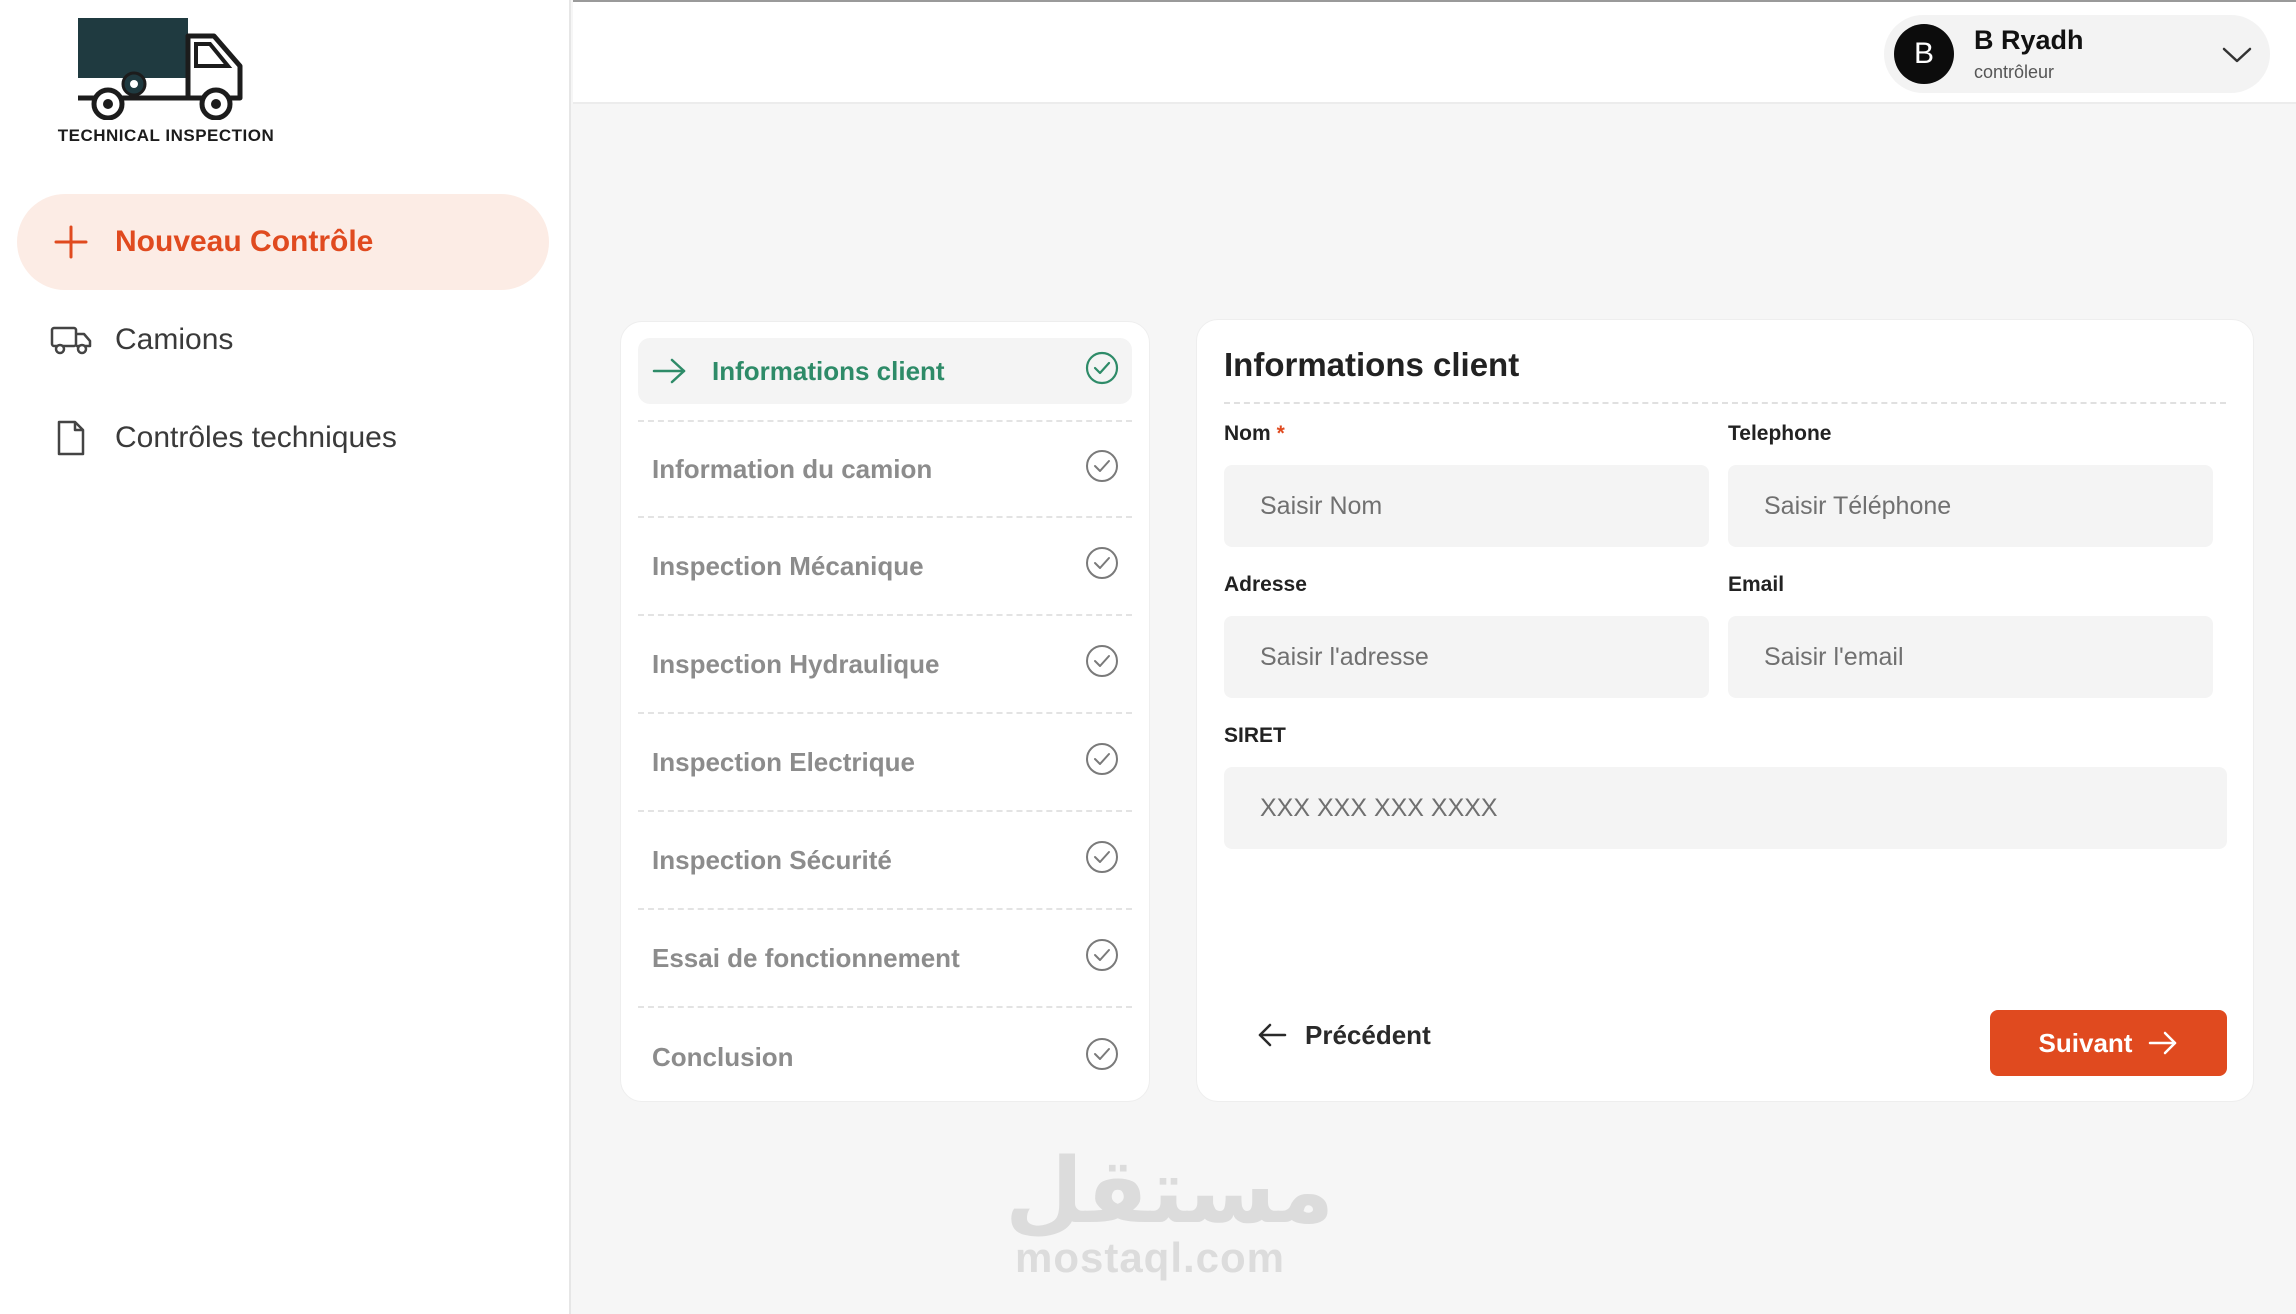  Describe the element at coordinates (806, 957) in the screenshot. I see `step-label: Essai de fonctionnement` at that location.